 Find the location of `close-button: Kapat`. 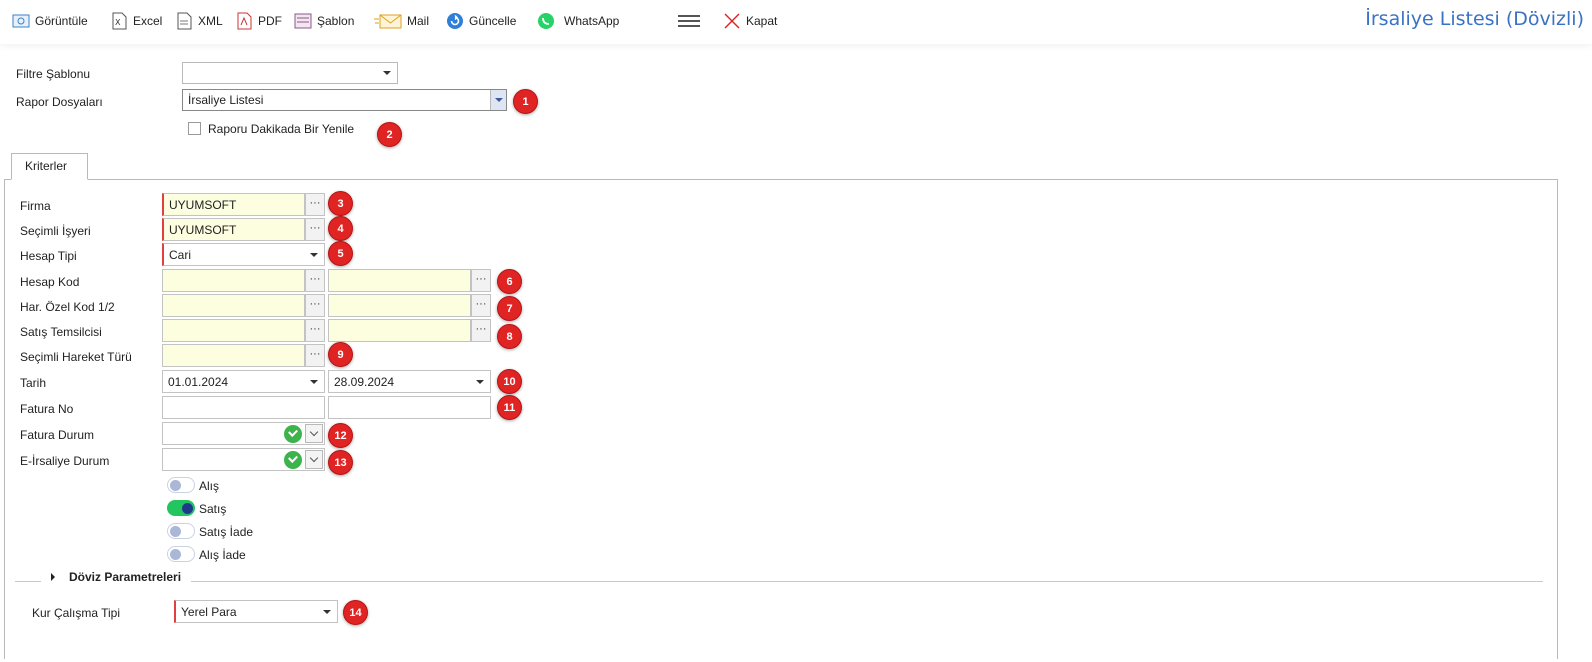

close-button: Kapat is located at coordinates (750, 21).